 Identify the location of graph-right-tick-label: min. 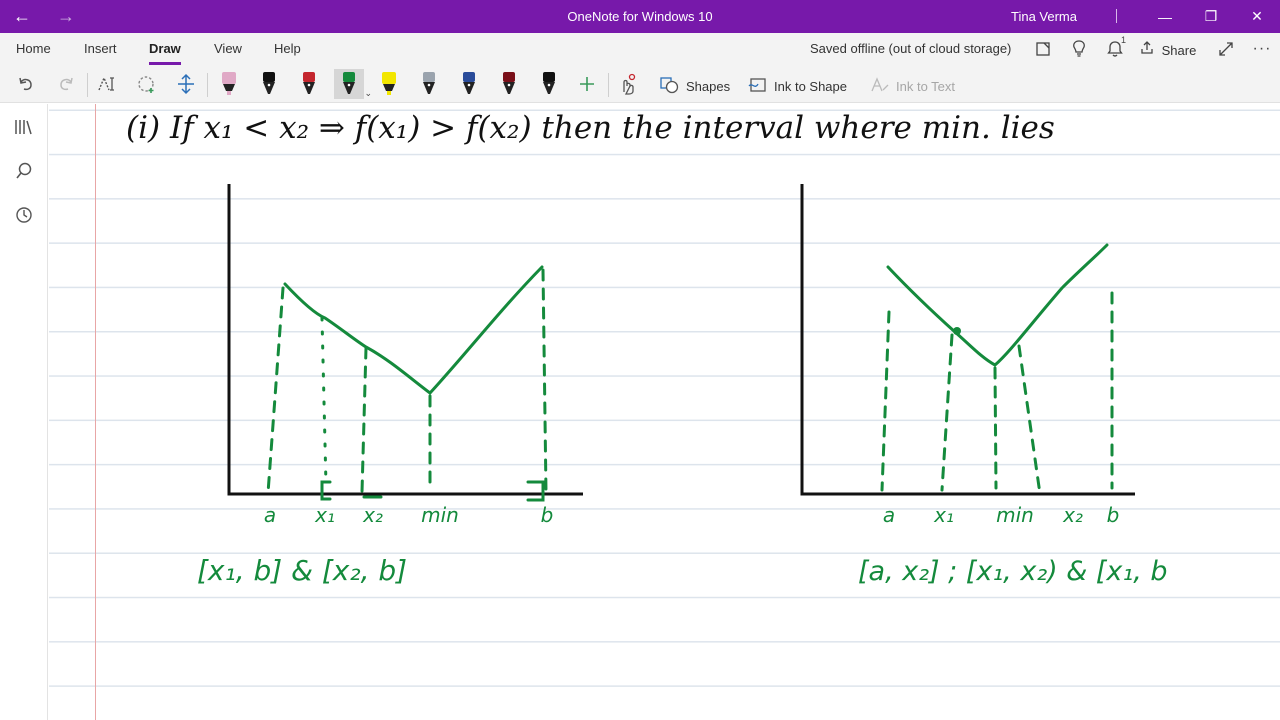
(1015, 515).